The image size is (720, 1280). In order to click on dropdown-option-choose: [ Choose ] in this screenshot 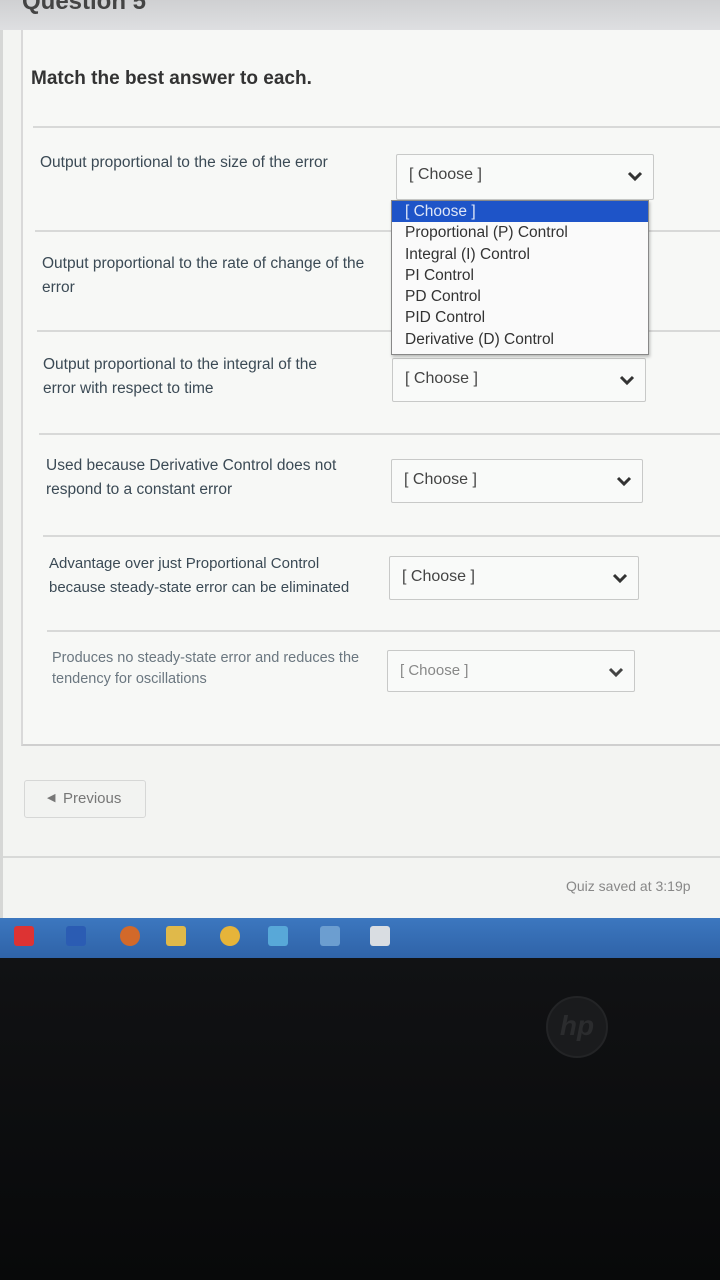, I will do `click(520, 212)`.